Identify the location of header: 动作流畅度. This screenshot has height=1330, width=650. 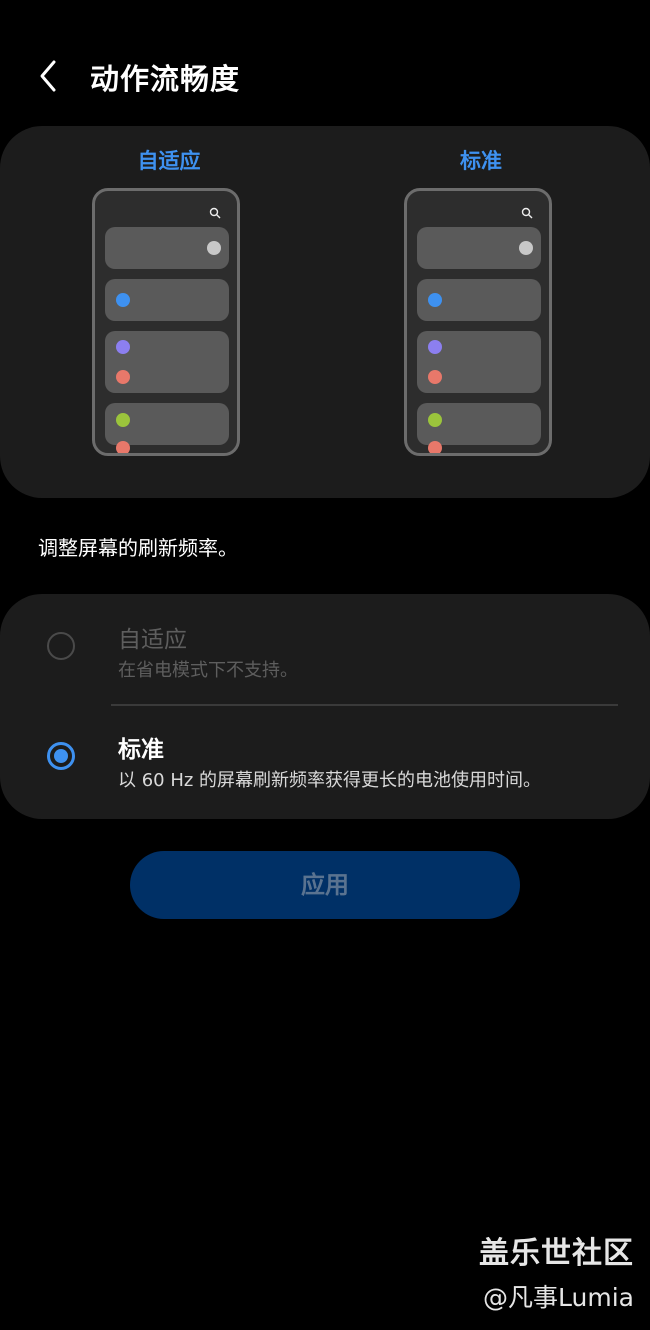
(325, 75).